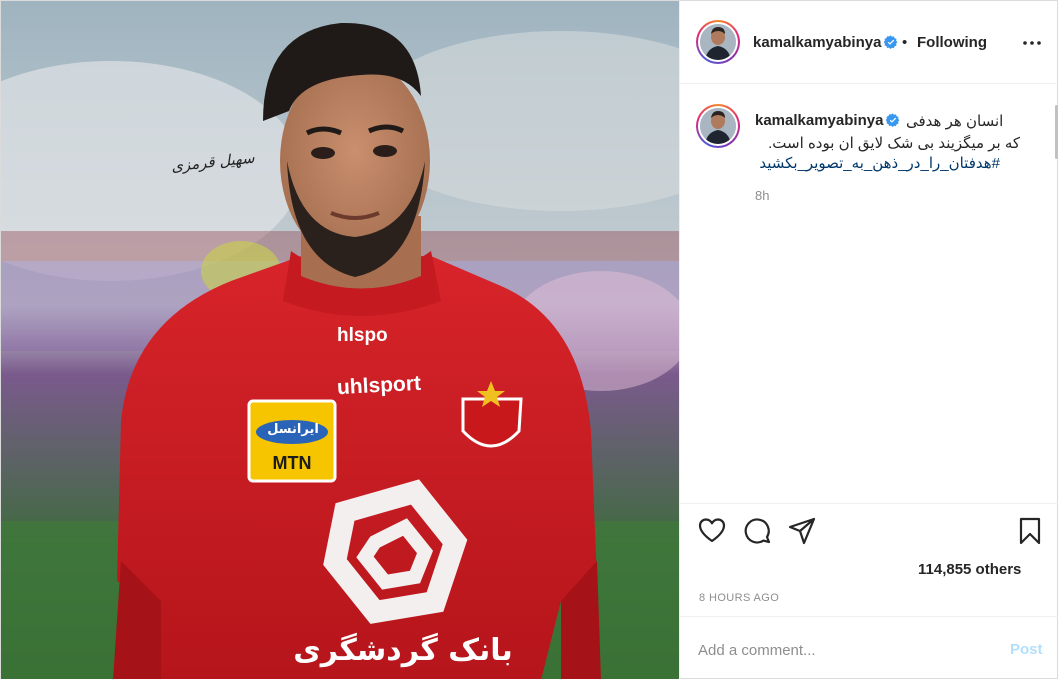 Image resolution: width=1058 pixels, height=679 pixels. What do you see at coordinates (952, 42) in the screenshot?
I see `following-button: Following` at bounding box center [952, 42].